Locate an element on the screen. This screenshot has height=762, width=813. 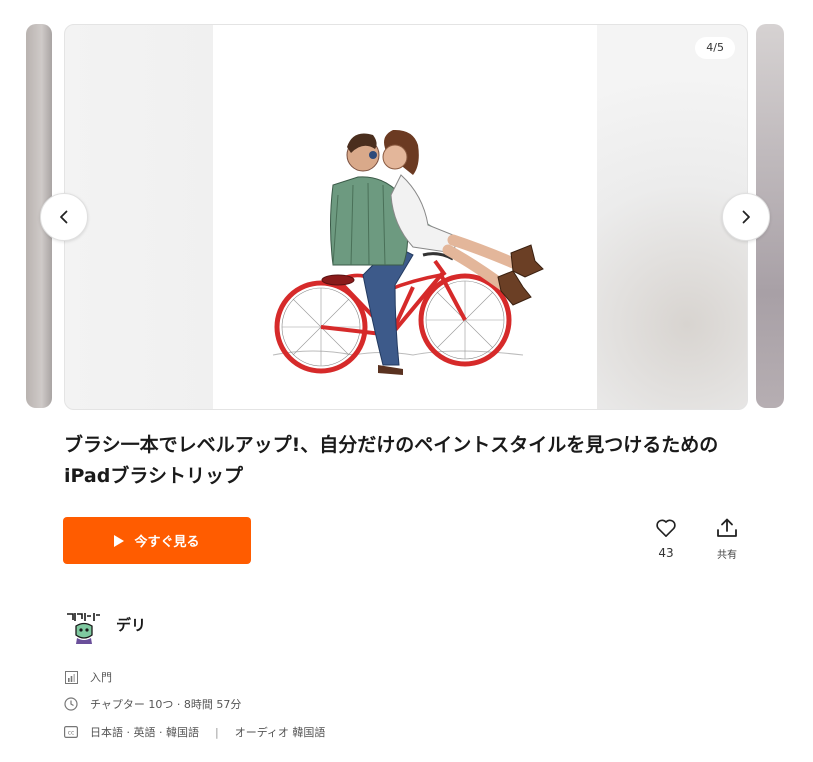
svg-text: cc is located at coordinates (71, 733).